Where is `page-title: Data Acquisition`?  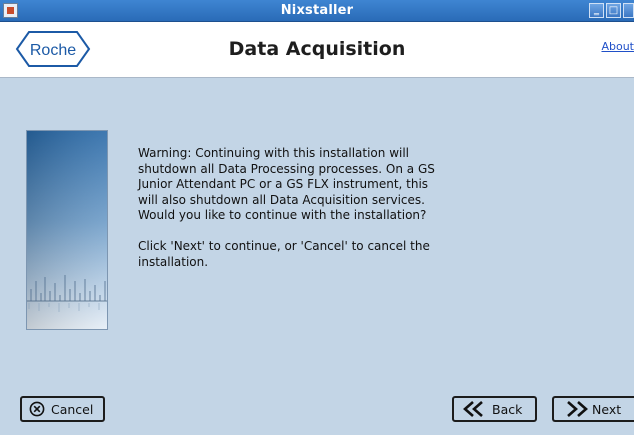
page-title: Data Acquisition is located at coordinates (317, 49).